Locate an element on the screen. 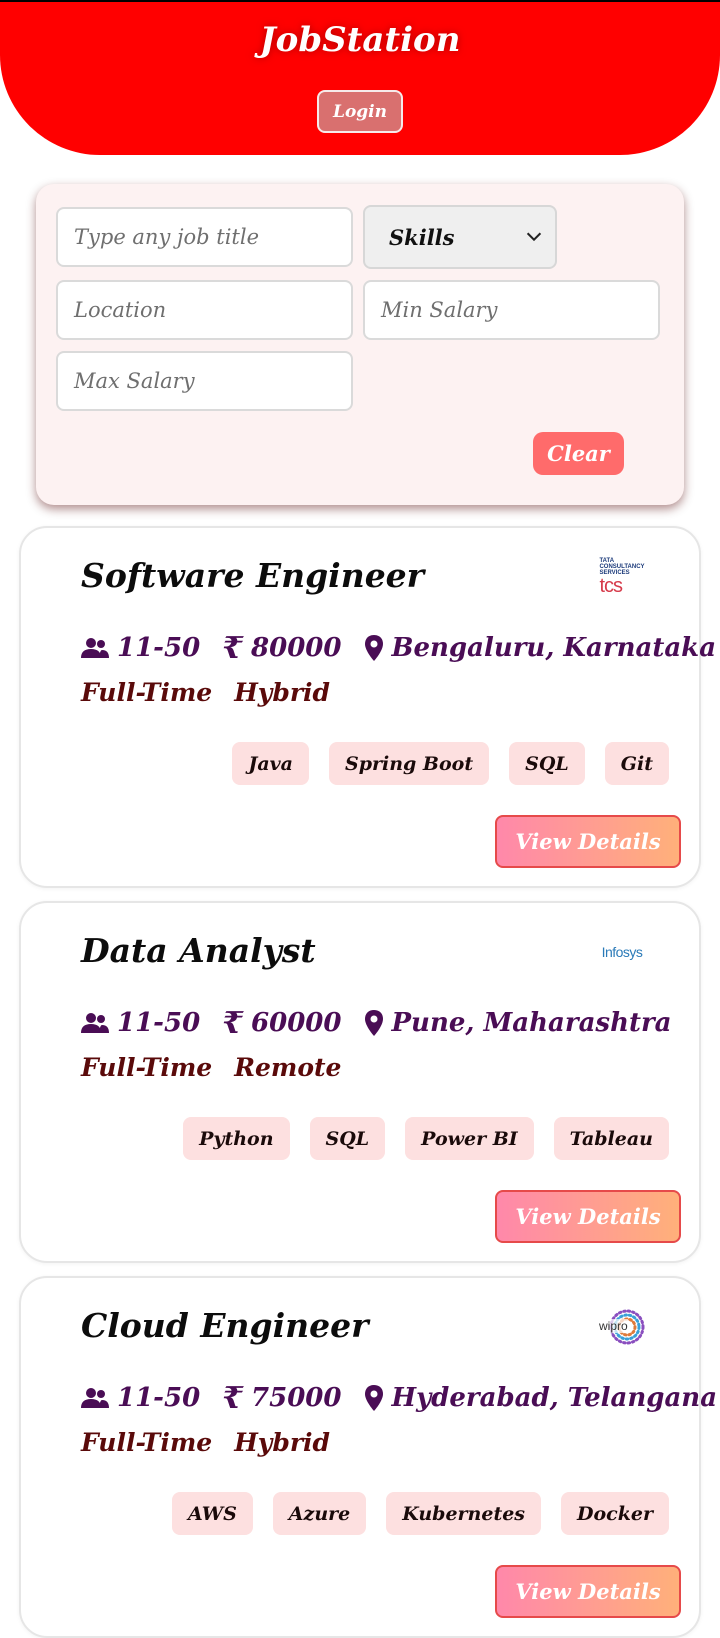  skill-chip: Java is located at coordinates (270, 763).